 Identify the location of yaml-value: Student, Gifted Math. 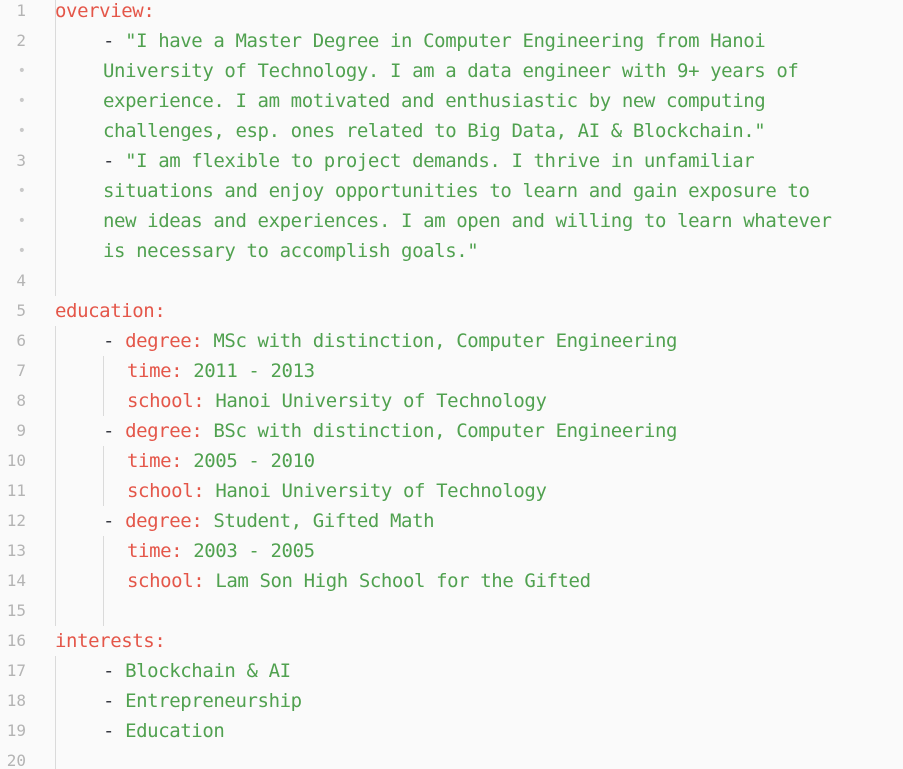
(324, 521).